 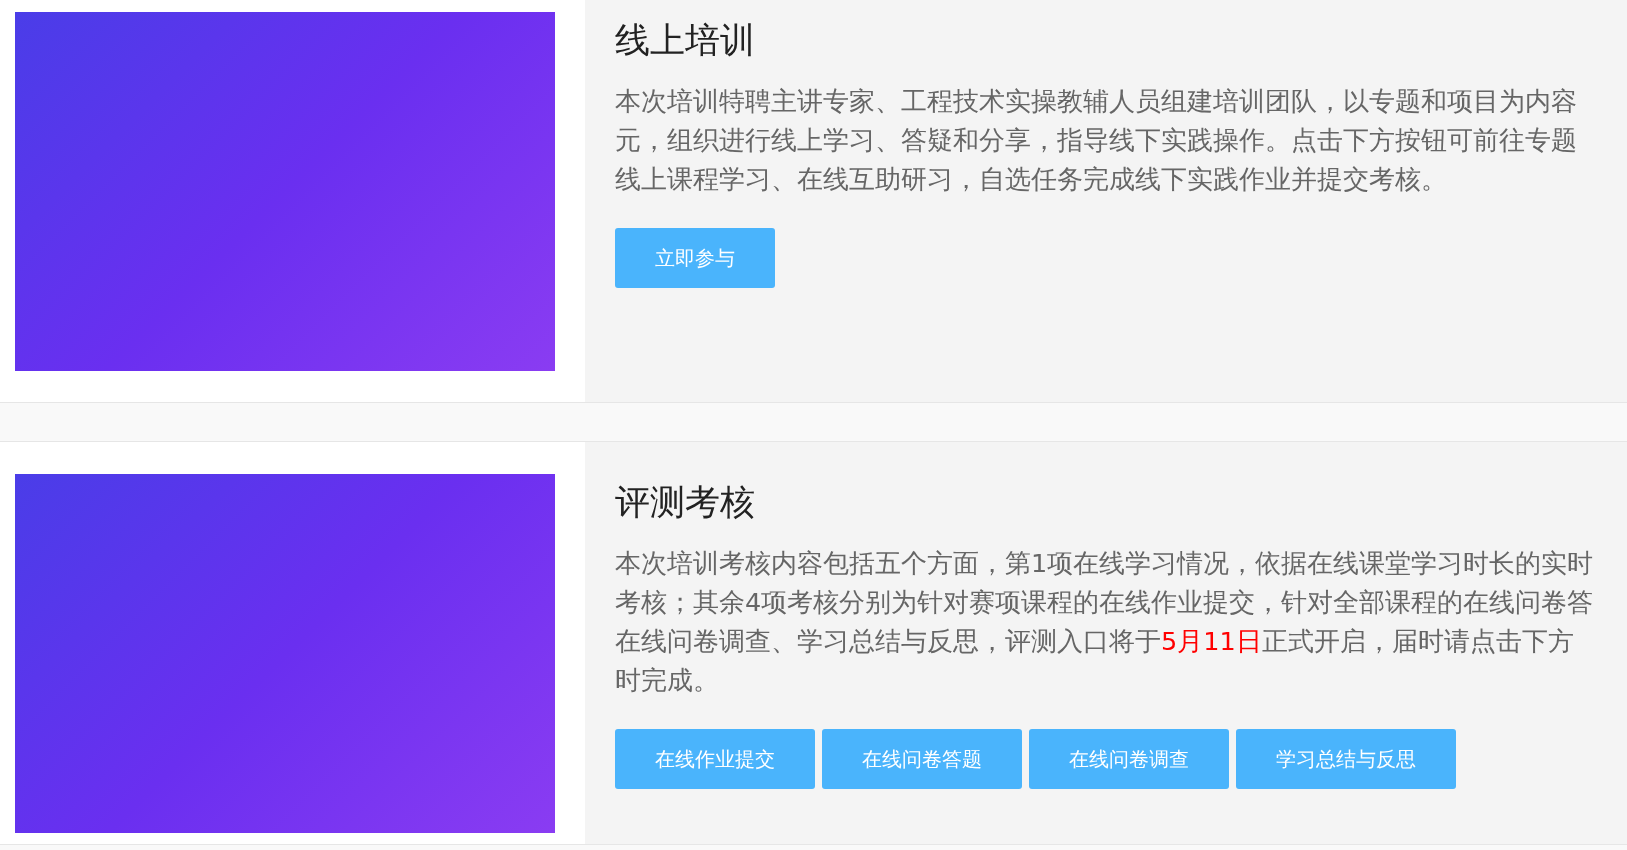 I want to click on description-text: 时完成。, so click(x=667, y=680).